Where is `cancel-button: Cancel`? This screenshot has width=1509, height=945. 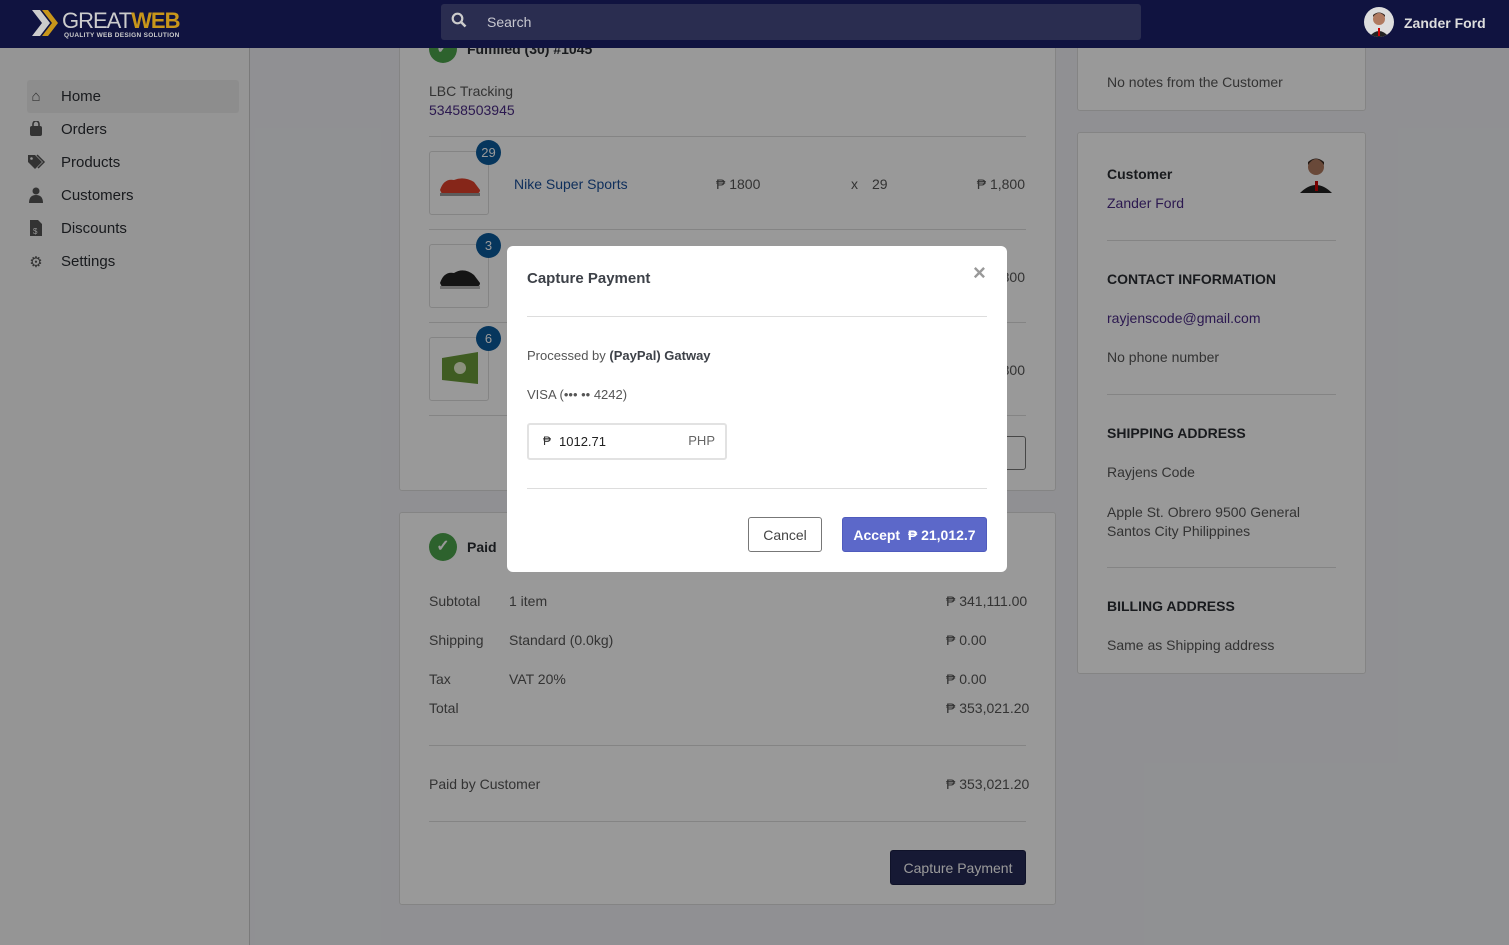
cancel-button: Cancel is located at coordinates (785, 534).